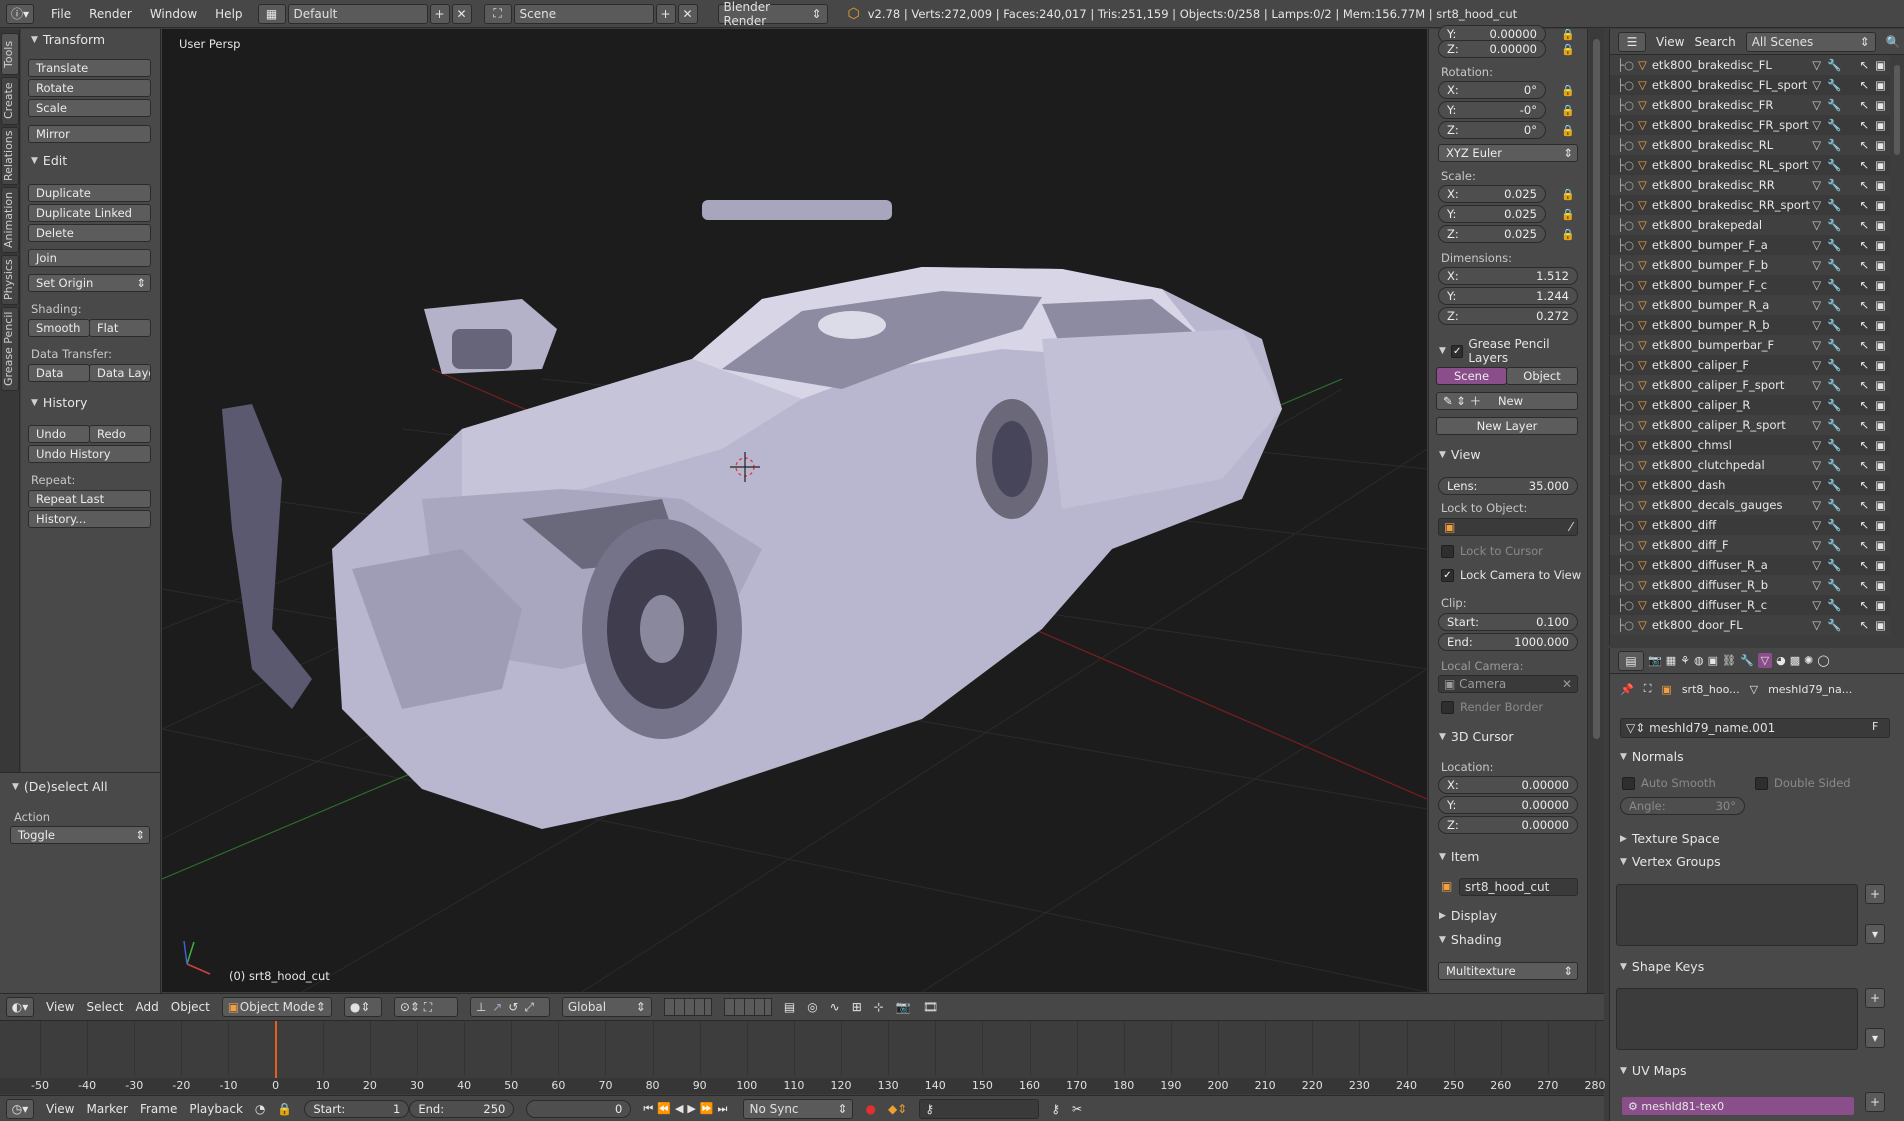 The image size is (1904, 1121). Describe the element at coordinates (1492, 194) in the screenshot. I see `scale-x-field: X: 0.025` at that location.